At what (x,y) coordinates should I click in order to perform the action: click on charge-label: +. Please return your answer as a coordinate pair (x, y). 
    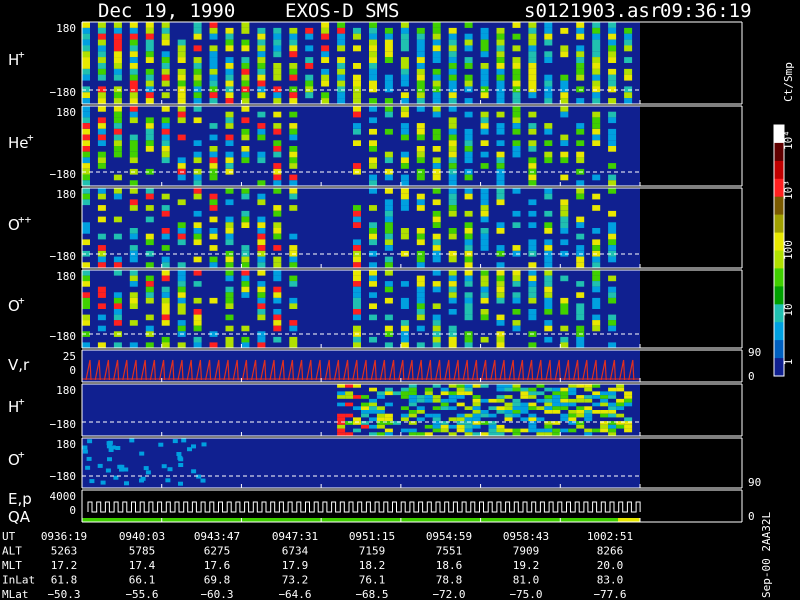
    Looking at the image, I should click on (21, 54).